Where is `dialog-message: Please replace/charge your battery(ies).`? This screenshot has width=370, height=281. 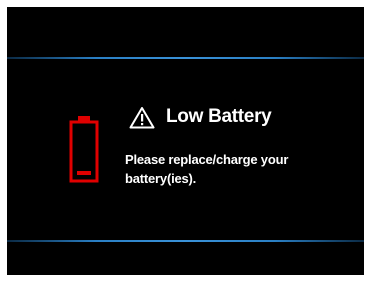
dialog-message: Please replace/charge your battery(ies). is located at coordinates (207, 169).